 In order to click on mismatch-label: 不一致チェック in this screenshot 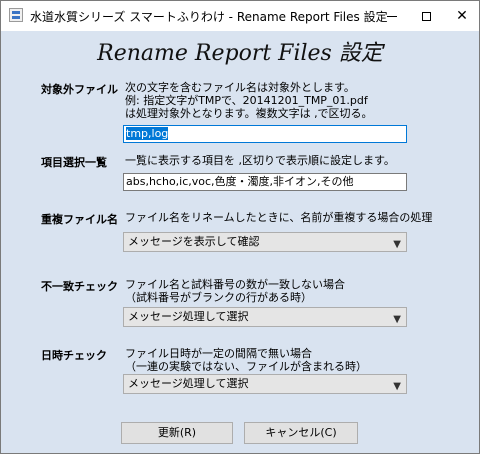, I will do `click(79, 286)`.